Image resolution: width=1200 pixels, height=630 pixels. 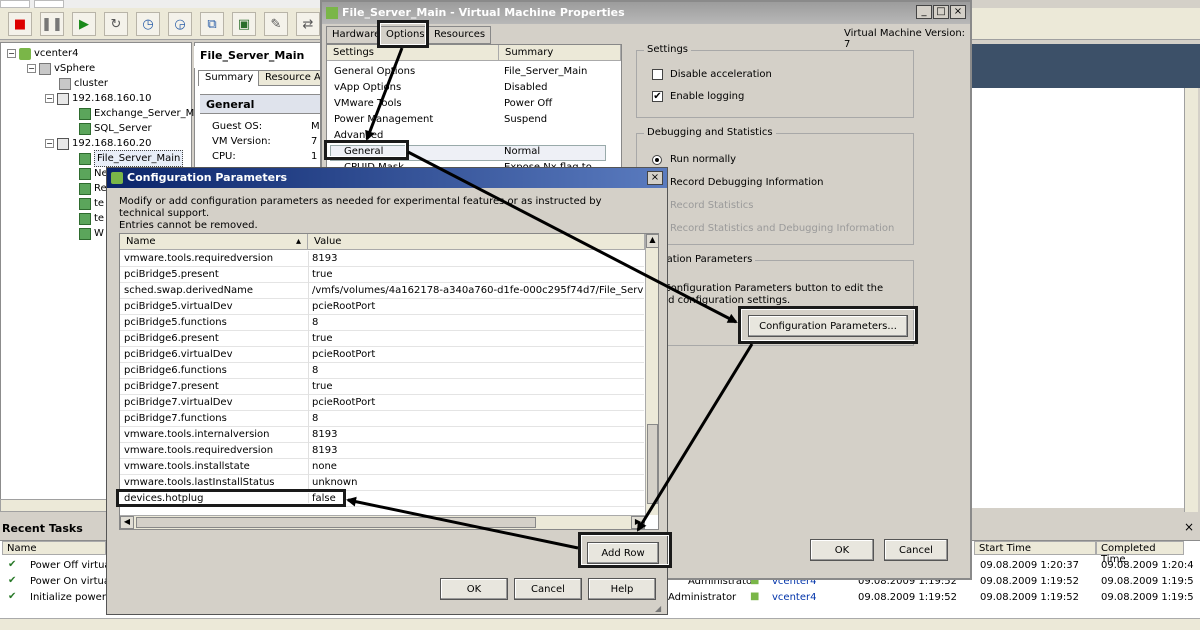 I want to click on scroll-left-icon: ◀, so click(x=127, y=522).